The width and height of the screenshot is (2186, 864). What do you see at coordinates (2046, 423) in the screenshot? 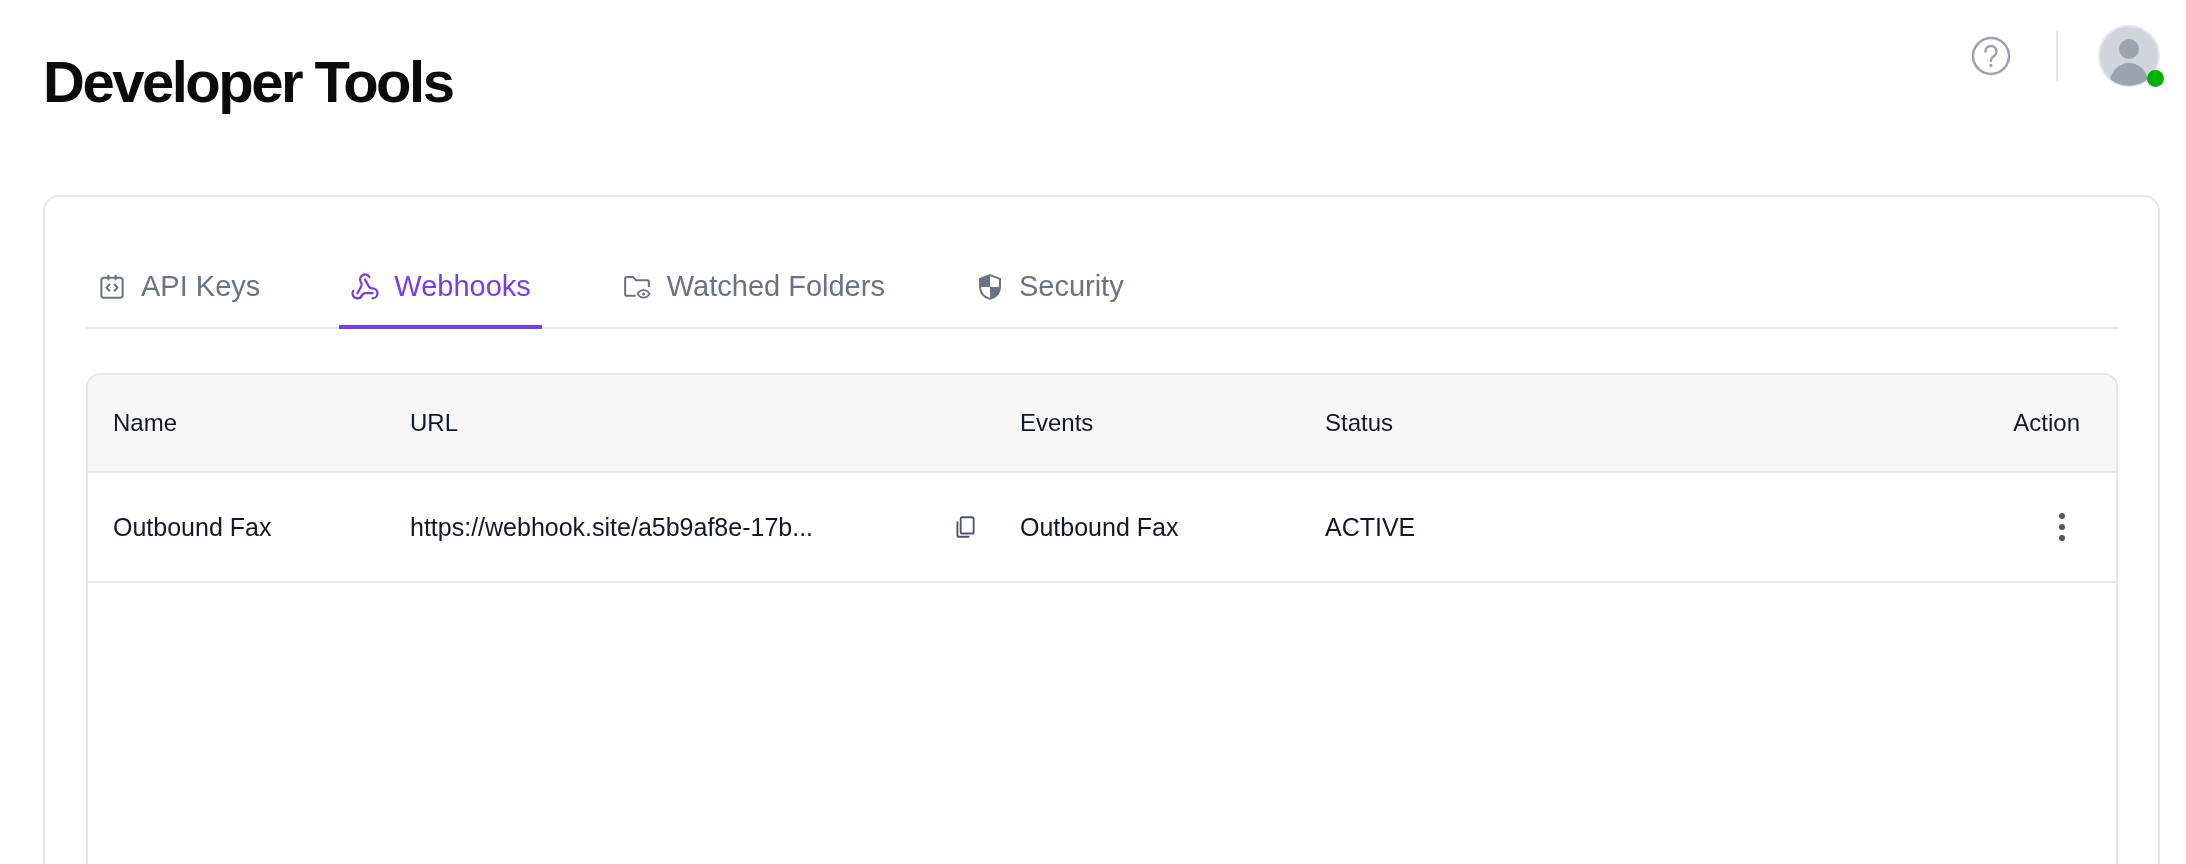
I see `column-header: Action` at bounding box center [2046, 423].